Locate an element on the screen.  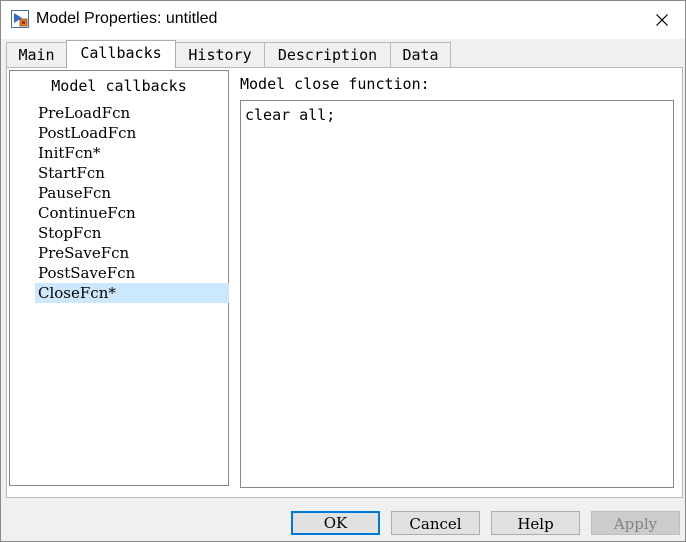
tab-data: Data is located at coordinates (420, 54).